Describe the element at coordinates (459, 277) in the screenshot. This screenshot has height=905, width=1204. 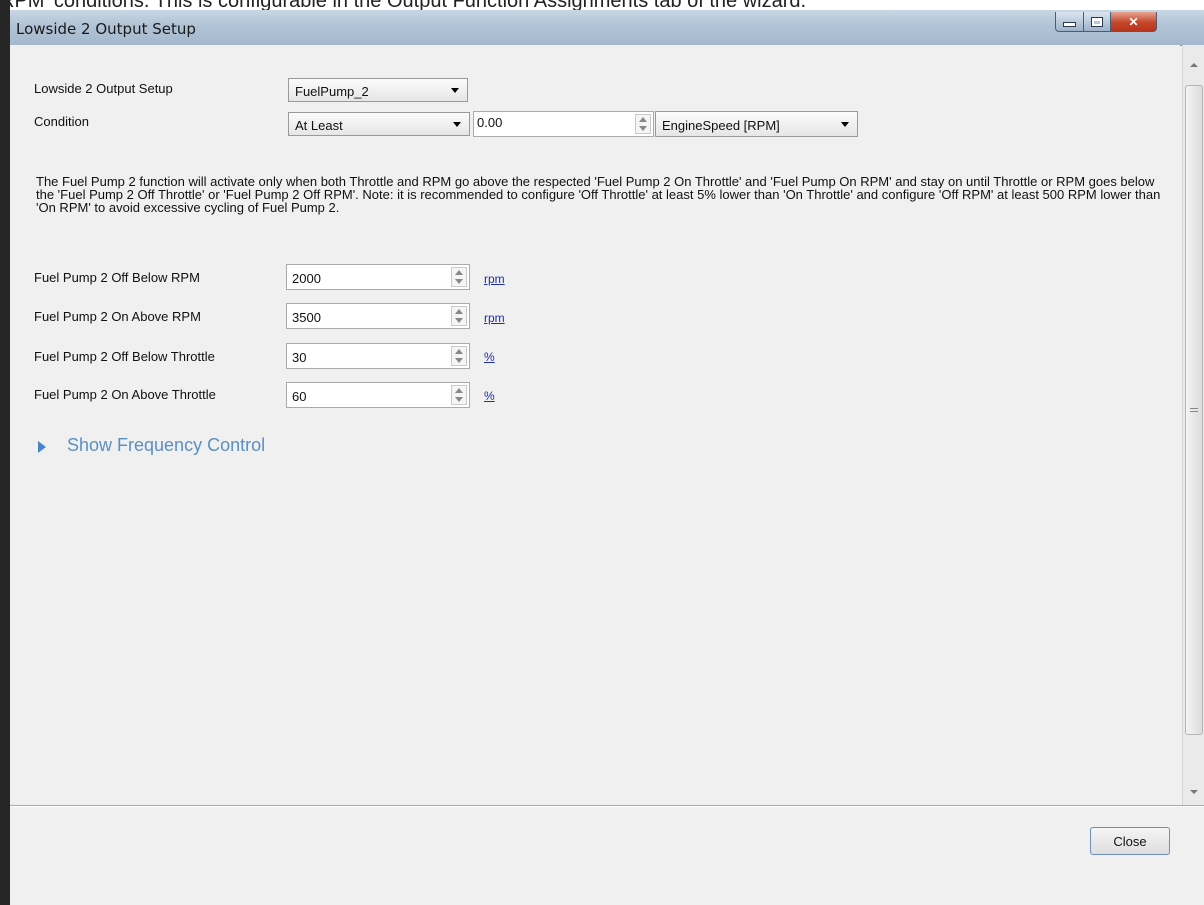
I see `off-below-rpm-spinner` at that location.